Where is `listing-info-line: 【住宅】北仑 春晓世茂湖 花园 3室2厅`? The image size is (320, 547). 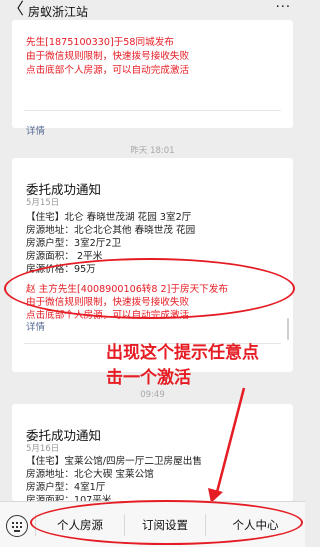
listing-info-line: 【住宅】北仑 春晓世茂湖 花园 3室2厅 is located at coordinates (109, 217).